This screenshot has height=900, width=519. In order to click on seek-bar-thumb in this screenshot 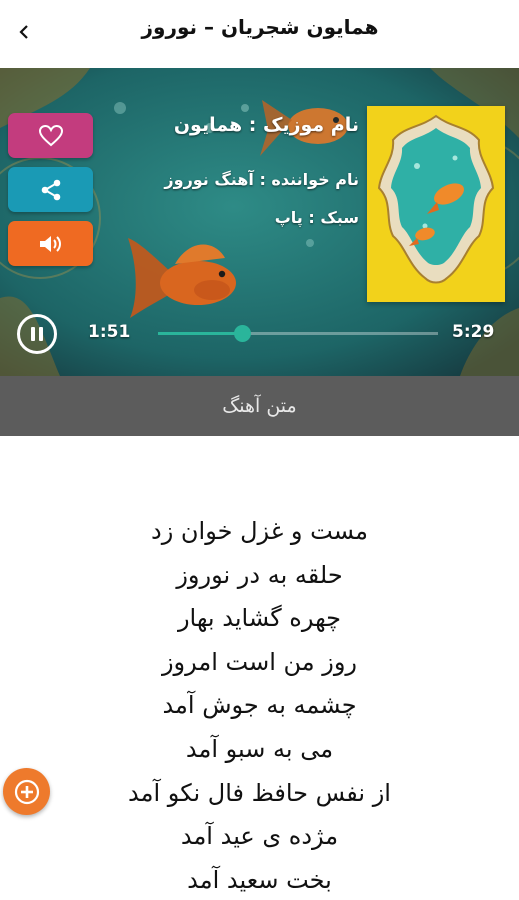, I will do `click(242, 333)`.